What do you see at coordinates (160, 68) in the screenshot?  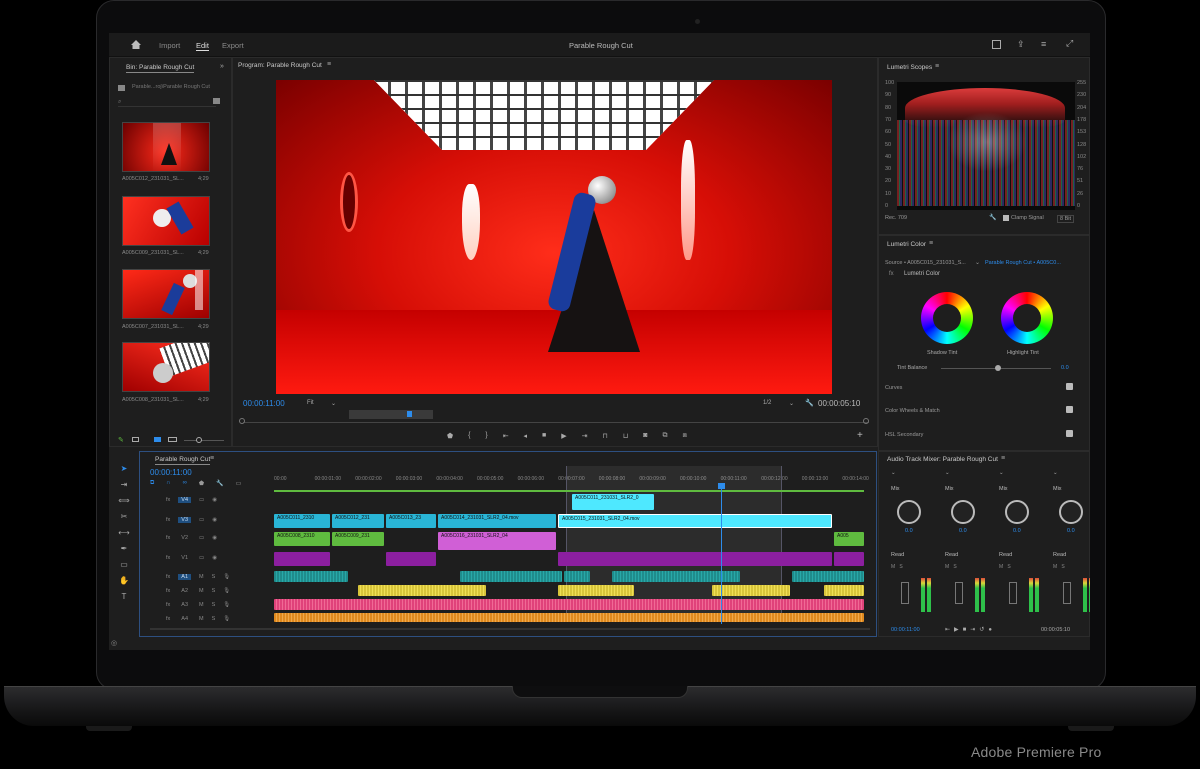 I see `bin-tab: Bin: Parable Rough Cut` at bounding box center [160, 68].